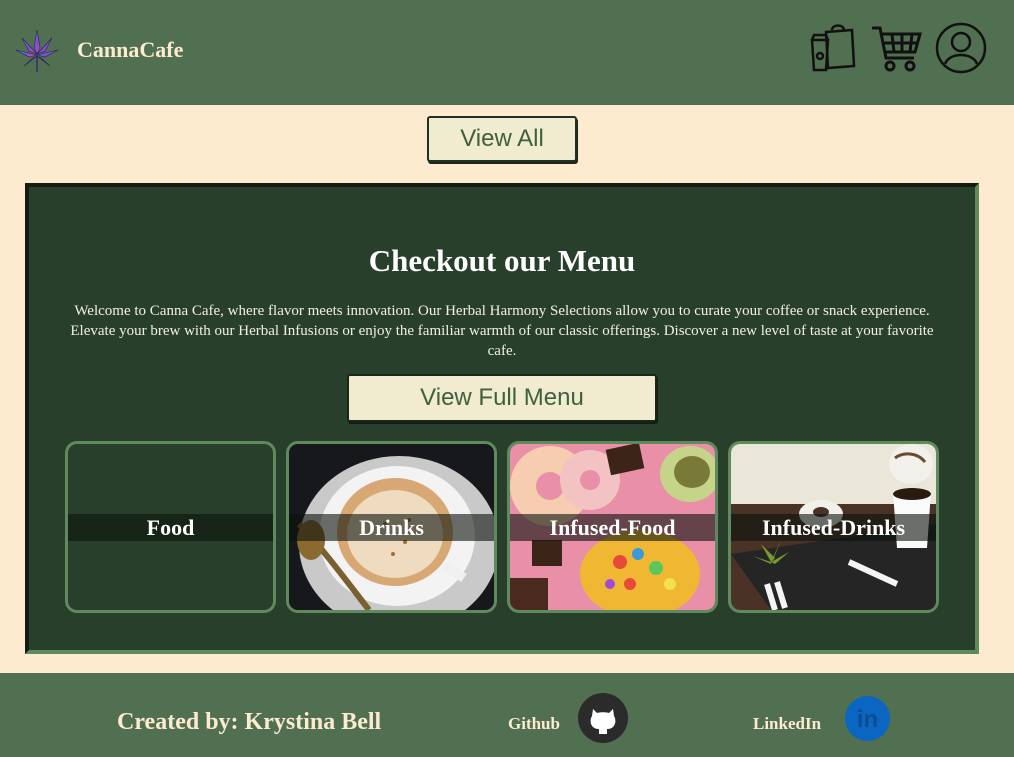  Describe the element at coordinates (502, 139) in the screenshot. I see `view-all-button: View All` at that location.